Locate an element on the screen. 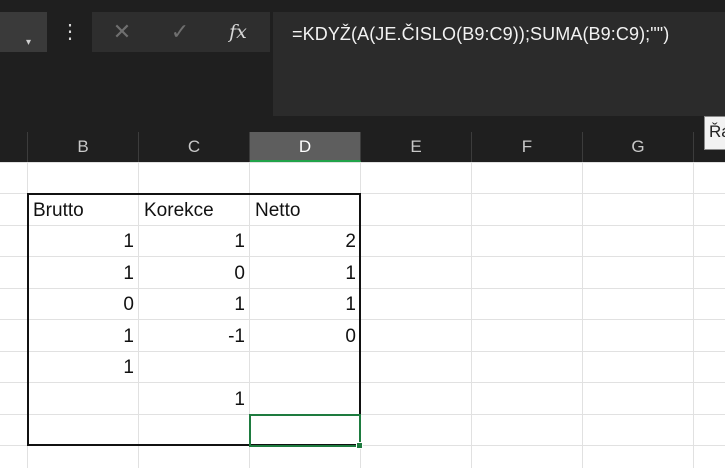 Image resolution: width=725 pixels, height=468 pixels. cancel-icon: ✕ is located at coordinates (122, 32).